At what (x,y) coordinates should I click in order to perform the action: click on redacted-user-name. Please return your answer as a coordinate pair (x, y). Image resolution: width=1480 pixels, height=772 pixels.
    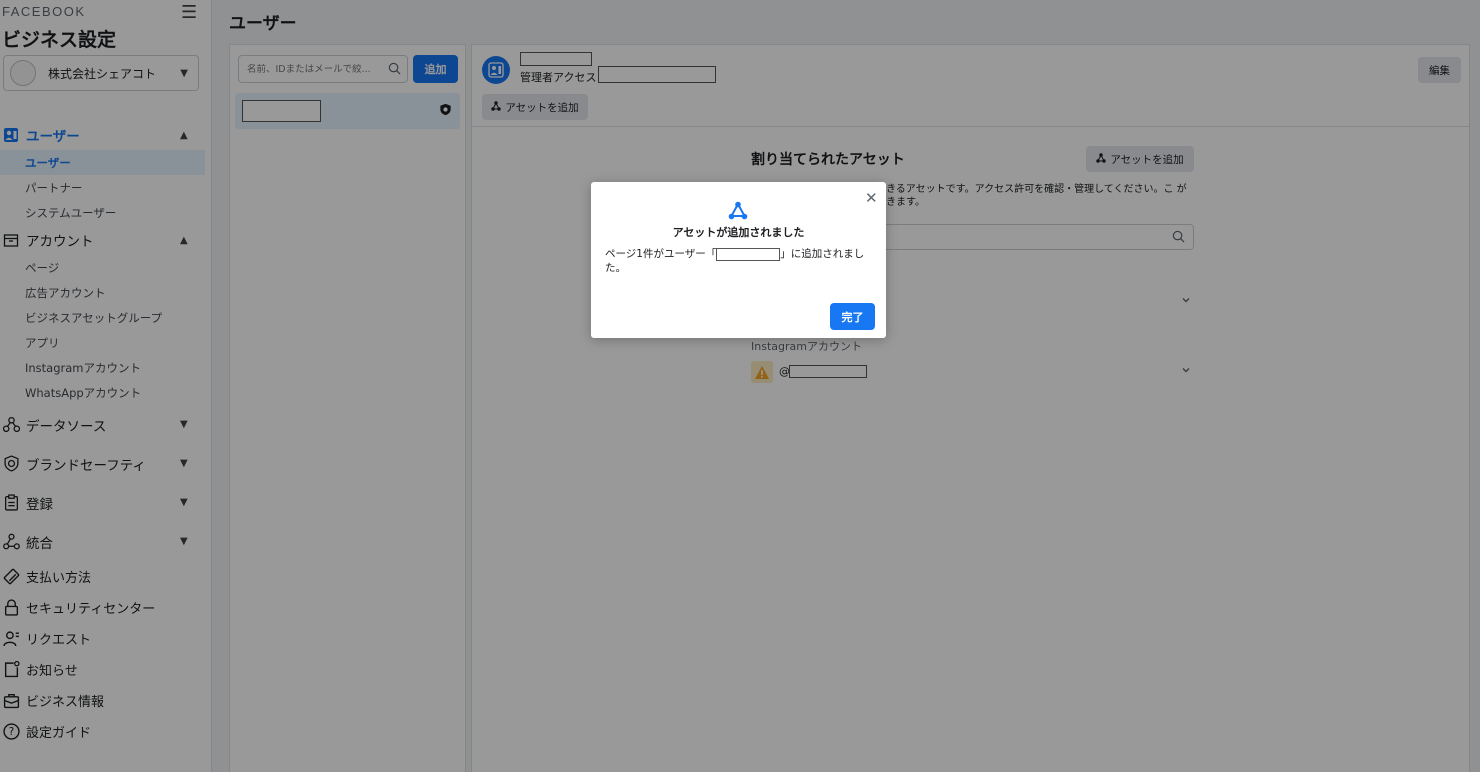
    Looking at the image, I should click on (748, 254).